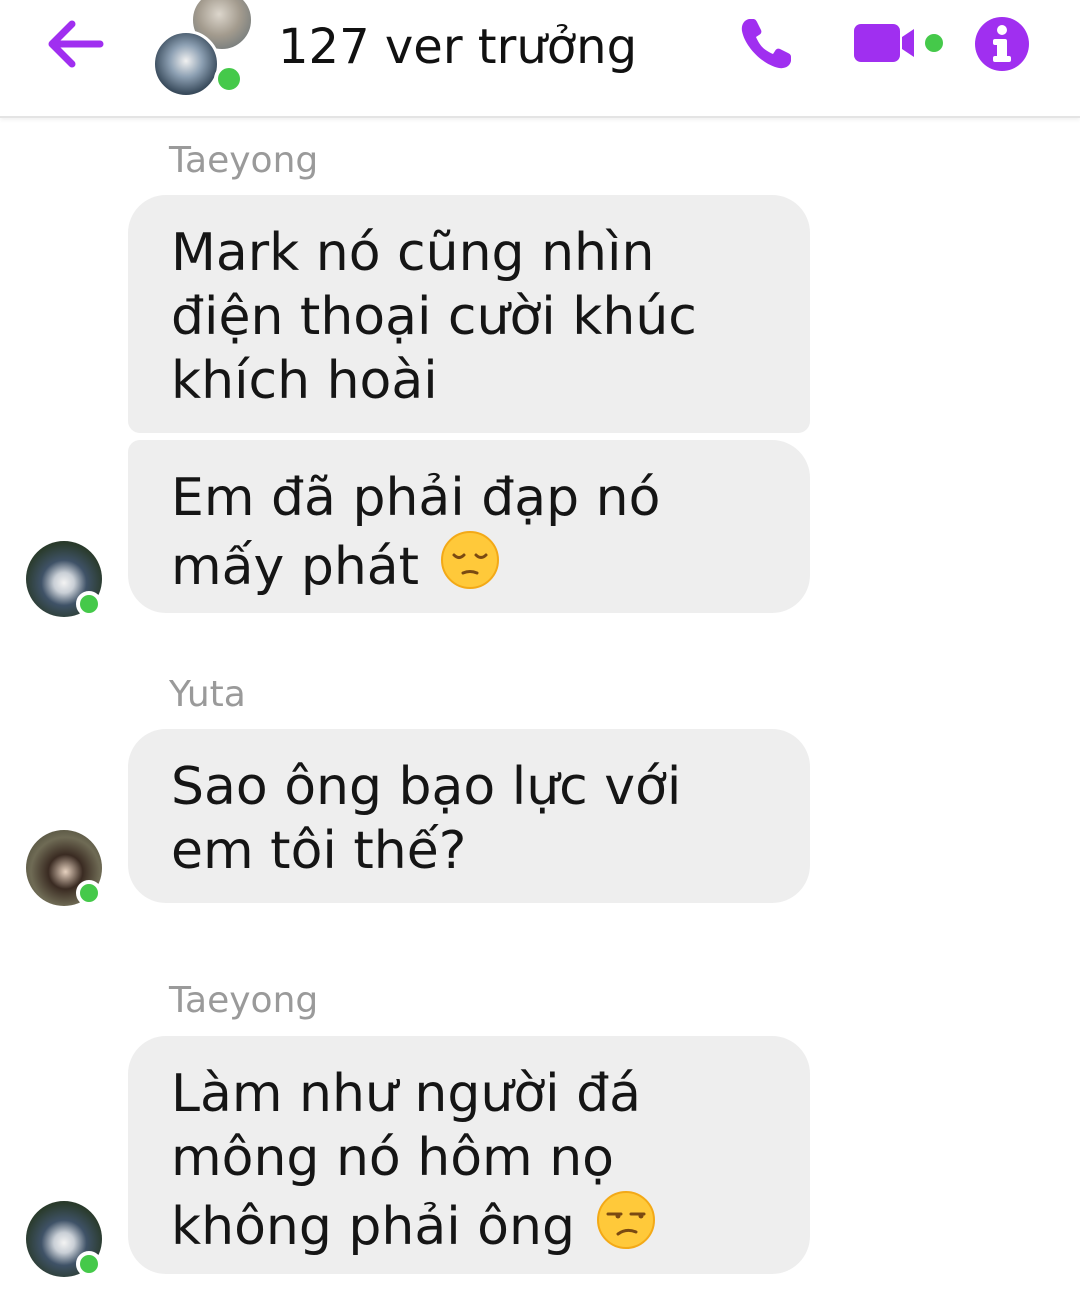 The height and width of the screenshot is (1303, 1080). I want to click on voice-call-button, so click(766, 44).